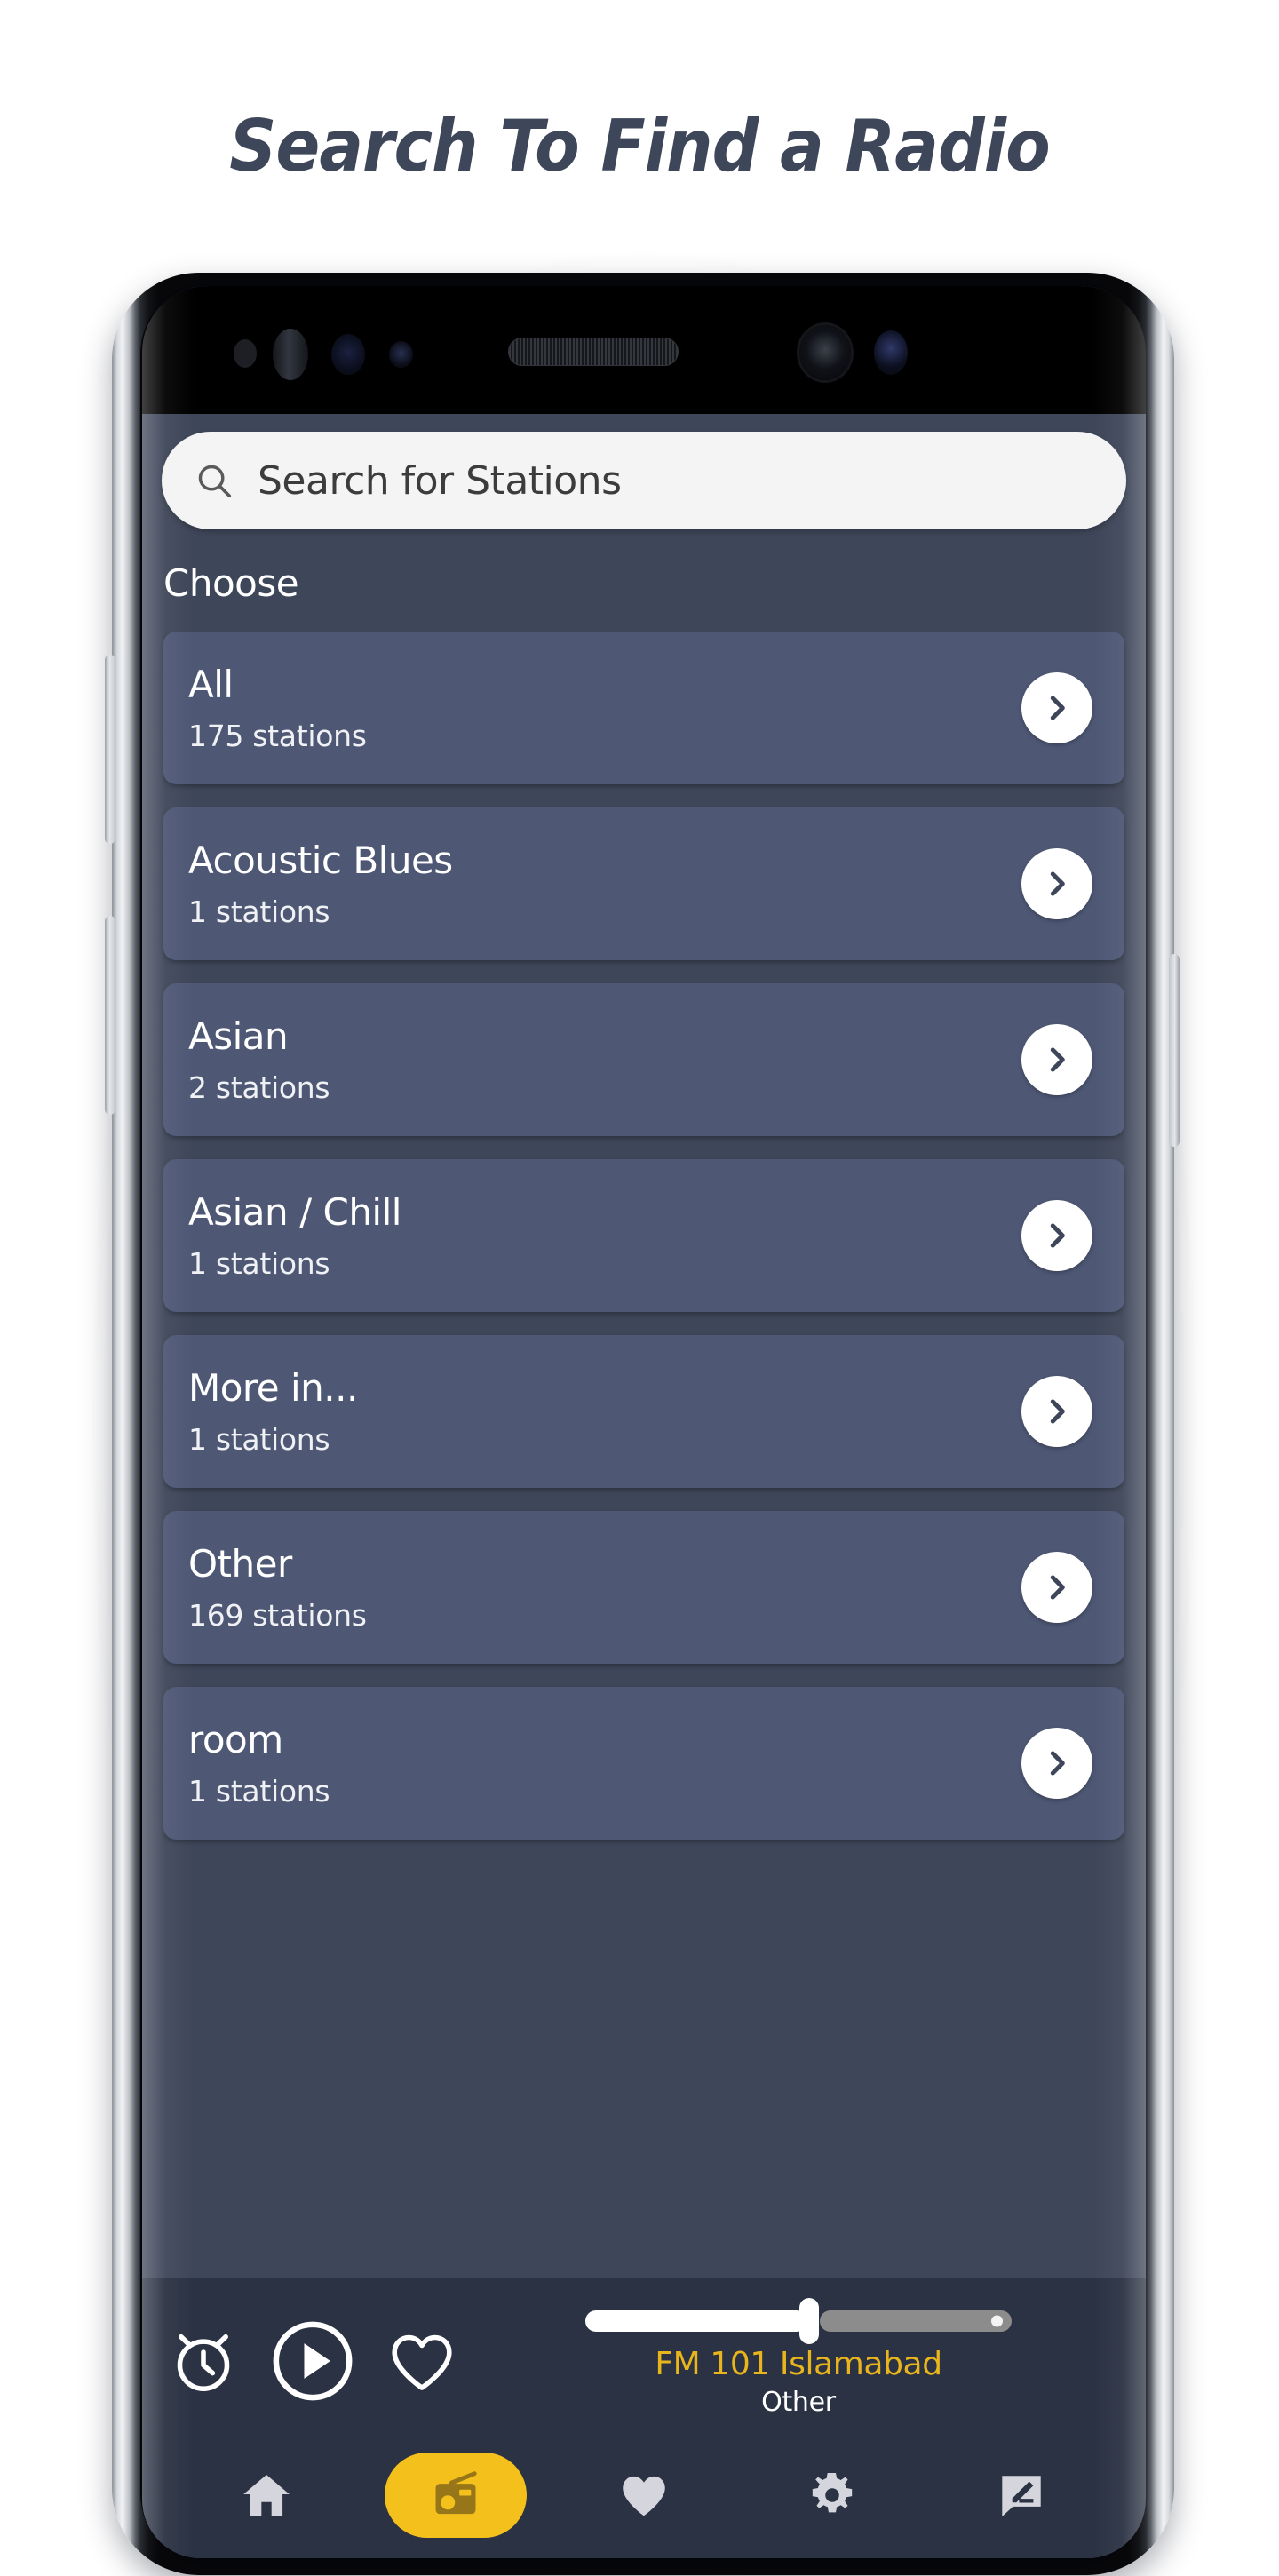  Describe the element at coordinates (211, 684) in the screenshot. I see `category-title: All` at that location.